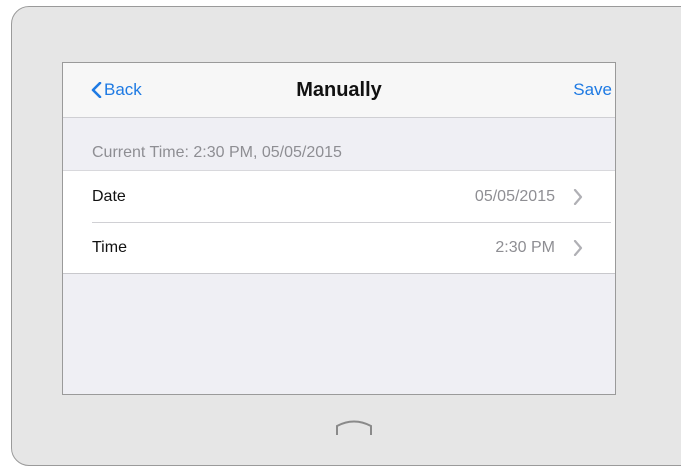 Image resolution: width=681 pixels, height=466 pixels. I want to click on current-time-header: Current Time: 2:30 PM, 05/05/2015, so click(339, 144).